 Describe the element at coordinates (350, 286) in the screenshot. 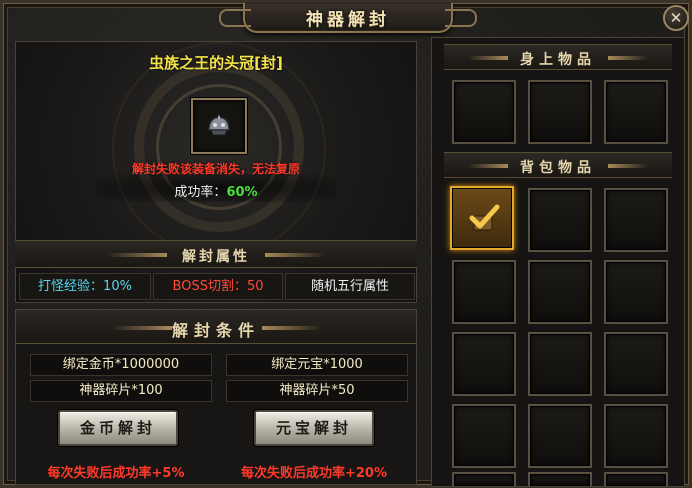

I see `attribute-five-elements: 随机五行属性` at that location.